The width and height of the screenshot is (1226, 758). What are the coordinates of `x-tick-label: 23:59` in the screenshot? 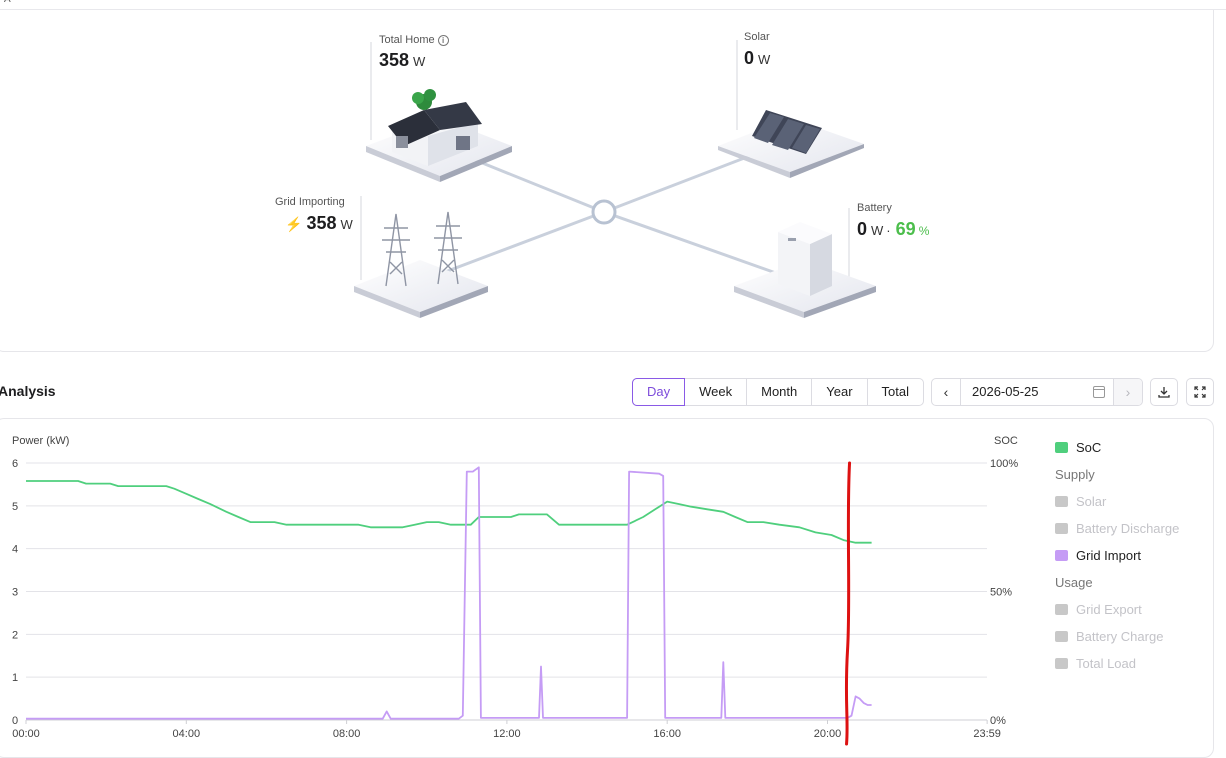 It's located at (987, 734).